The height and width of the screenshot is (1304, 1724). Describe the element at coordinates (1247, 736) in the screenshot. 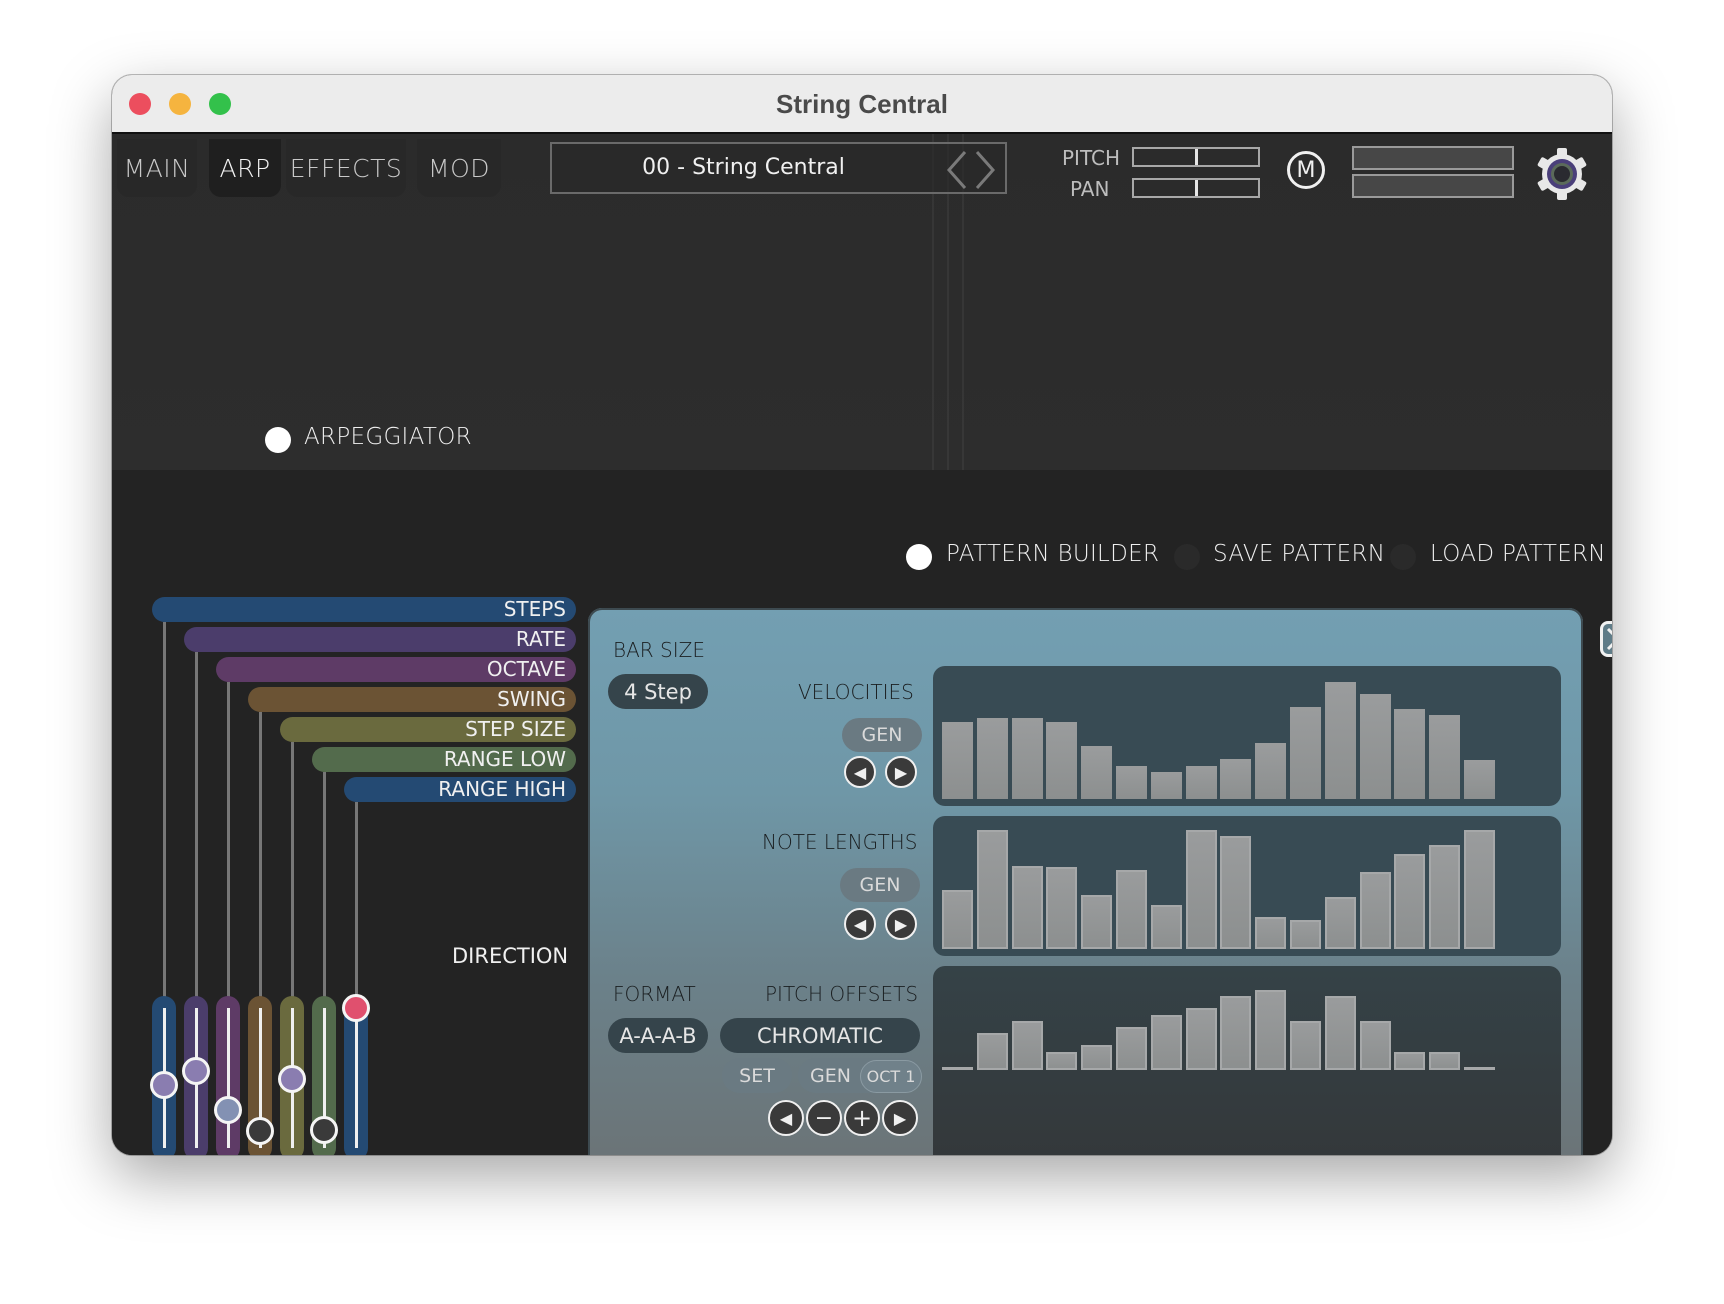

I see `velocities-chart` at that location.